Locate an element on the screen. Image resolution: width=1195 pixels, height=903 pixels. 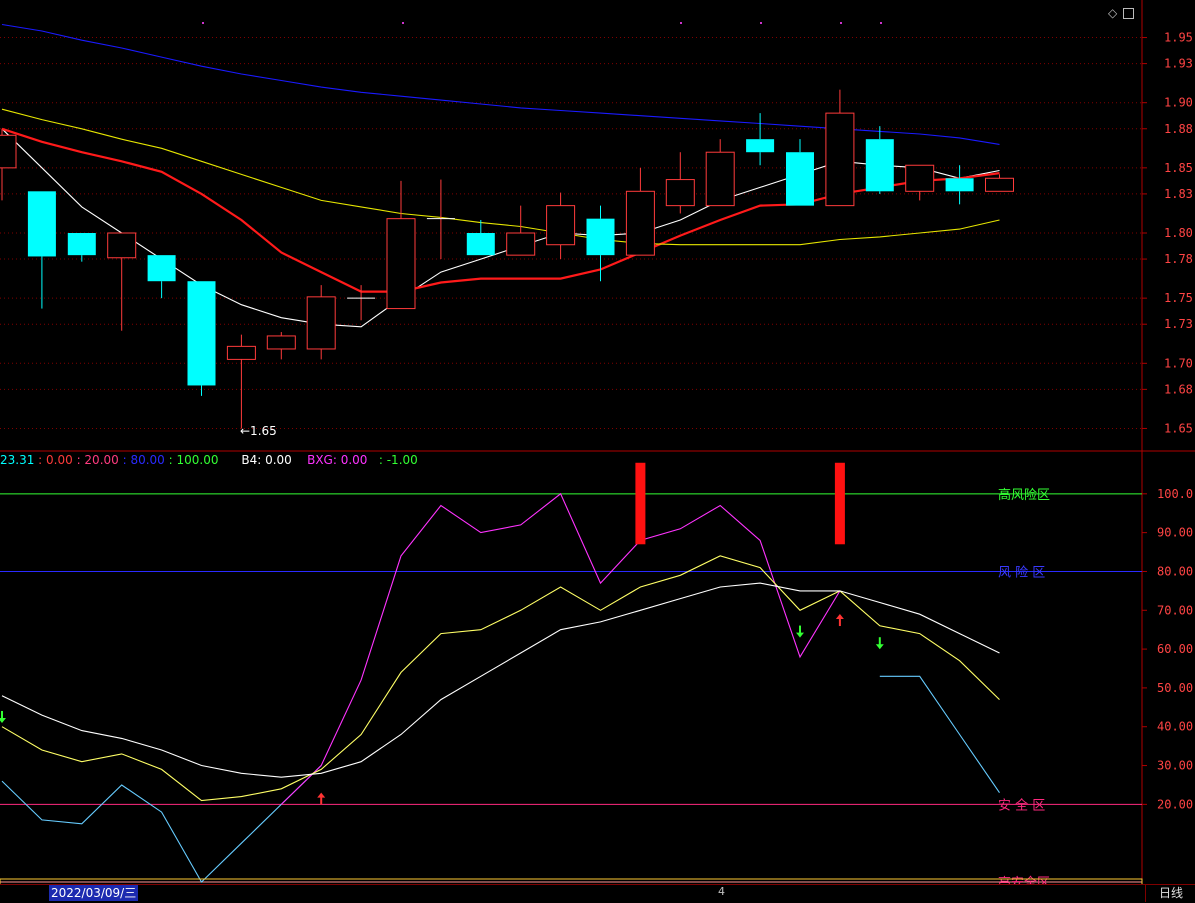
osc-tick-label: 100.0 is located at coordinates (1175, 494).